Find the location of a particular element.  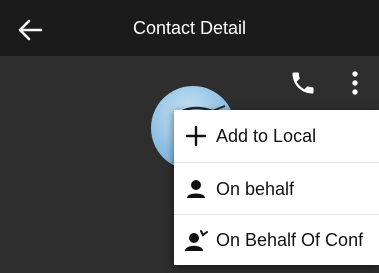

menu-item-on-behalf-of-conf: On Behalf Of Conf is located at coordinates (276, 240).